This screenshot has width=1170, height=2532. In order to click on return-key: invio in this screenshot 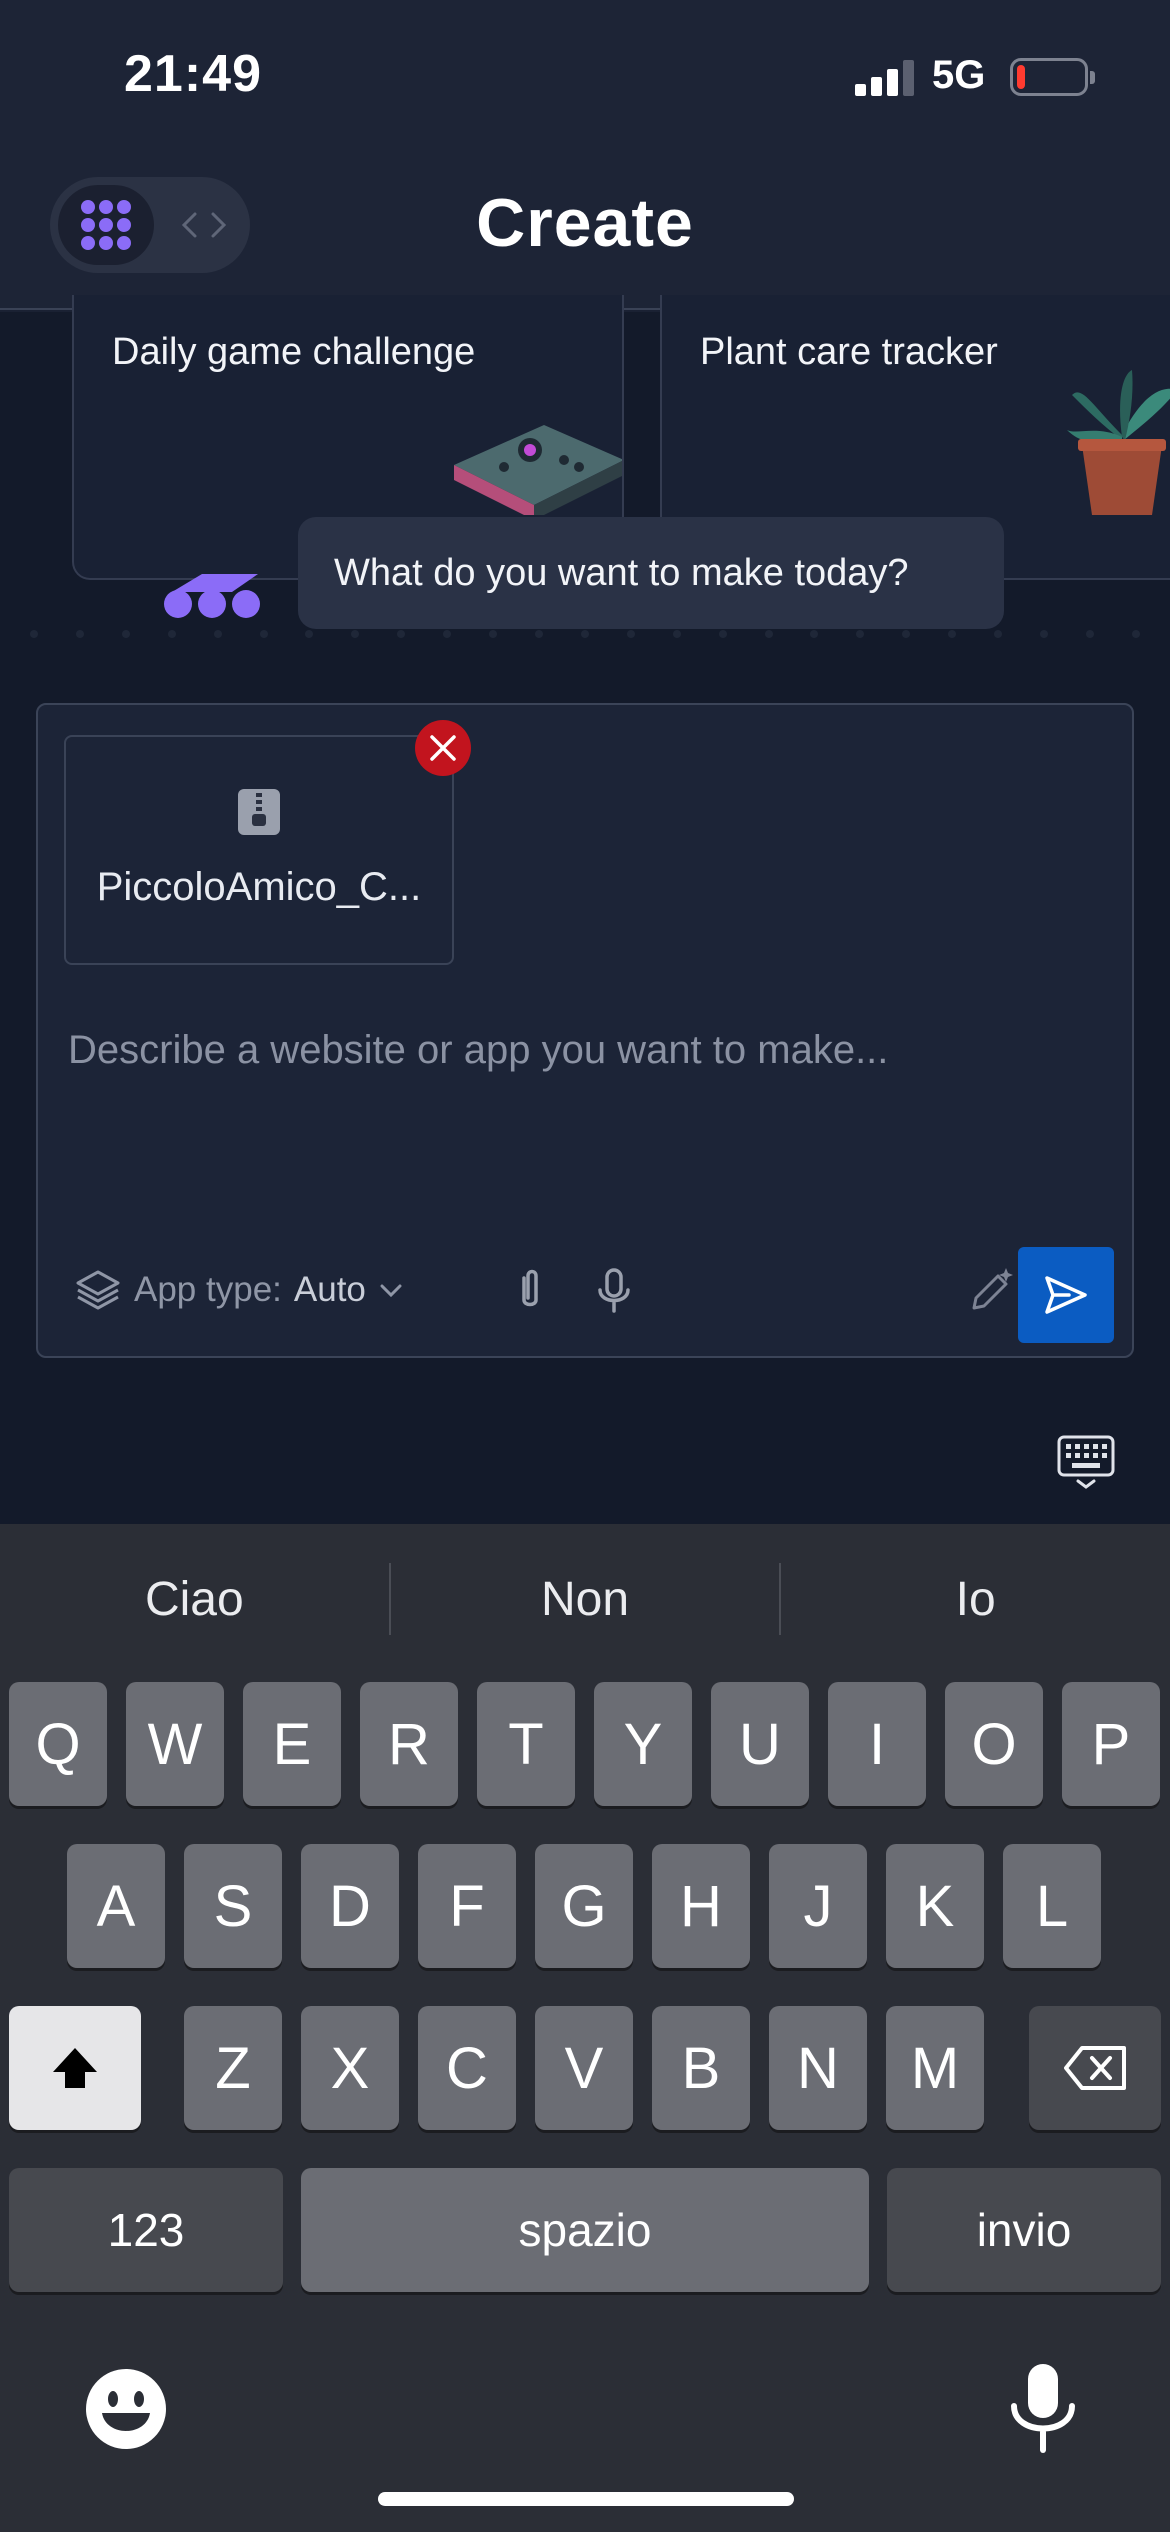, I will do `click(1024, 2230)`.